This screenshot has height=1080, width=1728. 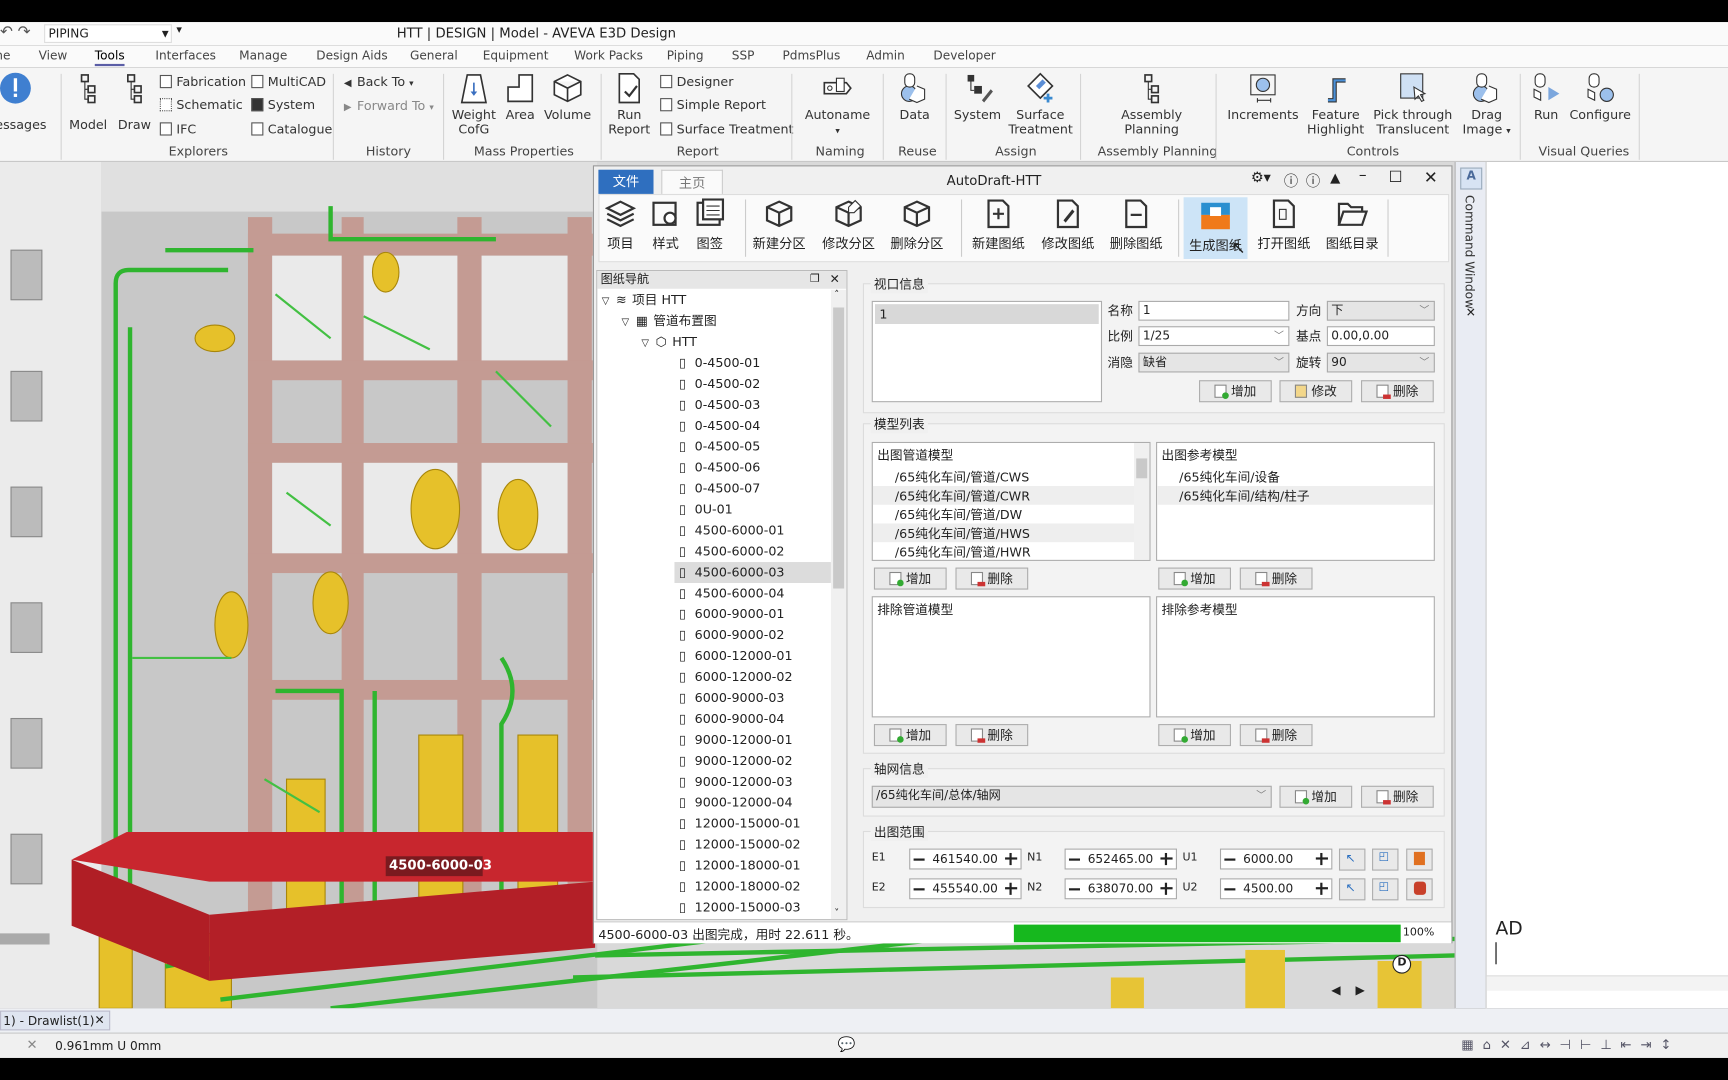 What do you see at coordinates (1276, 889) in the screenshot?
I see `u2-stepper: 4500.00` at bounding box center [1276, 889].